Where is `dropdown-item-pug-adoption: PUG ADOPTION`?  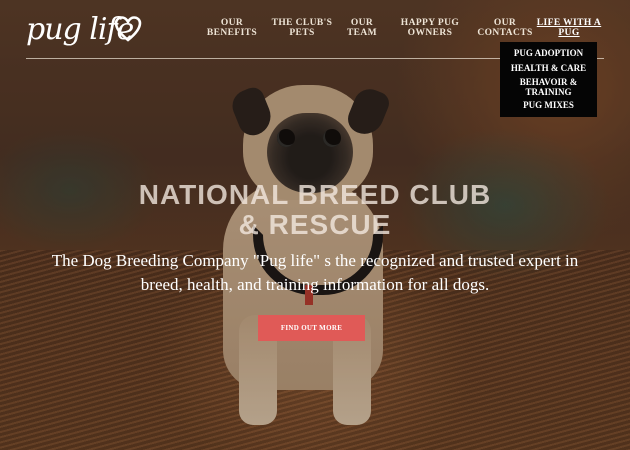
dropdown-item-pug-adoption: PUG ADOPTION is located at coordinates (548, 53).